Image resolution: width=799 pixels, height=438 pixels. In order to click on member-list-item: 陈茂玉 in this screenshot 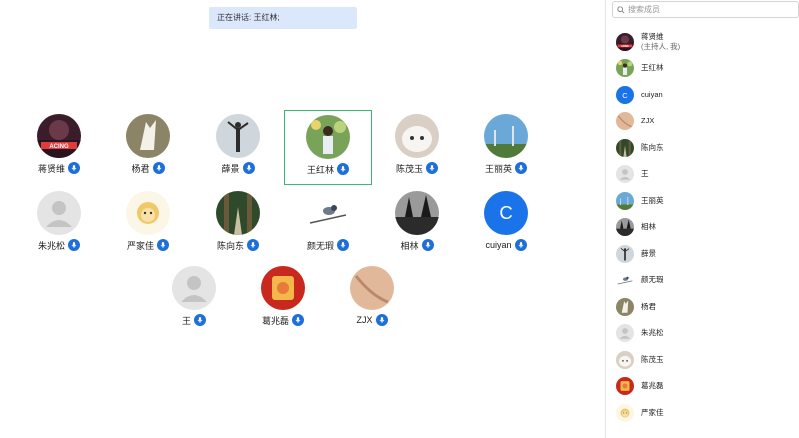, I will do `click(702, 360)`.